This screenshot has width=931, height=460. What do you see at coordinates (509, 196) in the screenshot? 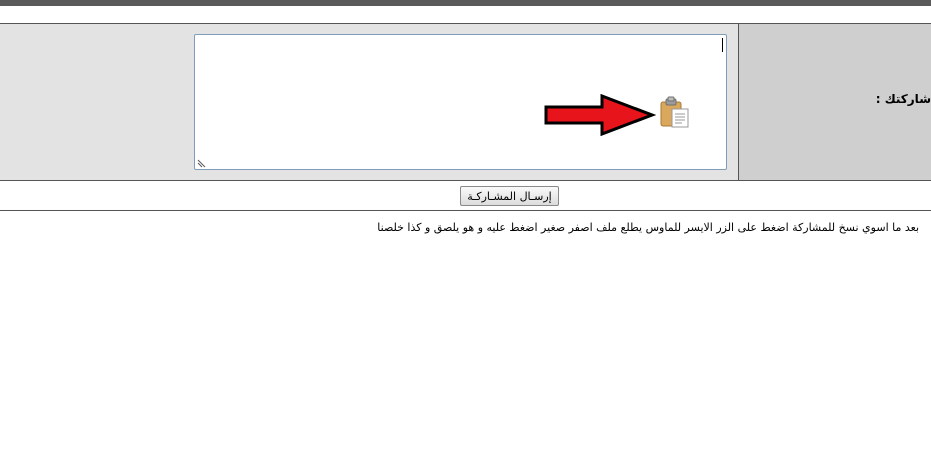
I see `submit-post-button: إرسـال المشـاركـة` at bounding box center [509, 196].